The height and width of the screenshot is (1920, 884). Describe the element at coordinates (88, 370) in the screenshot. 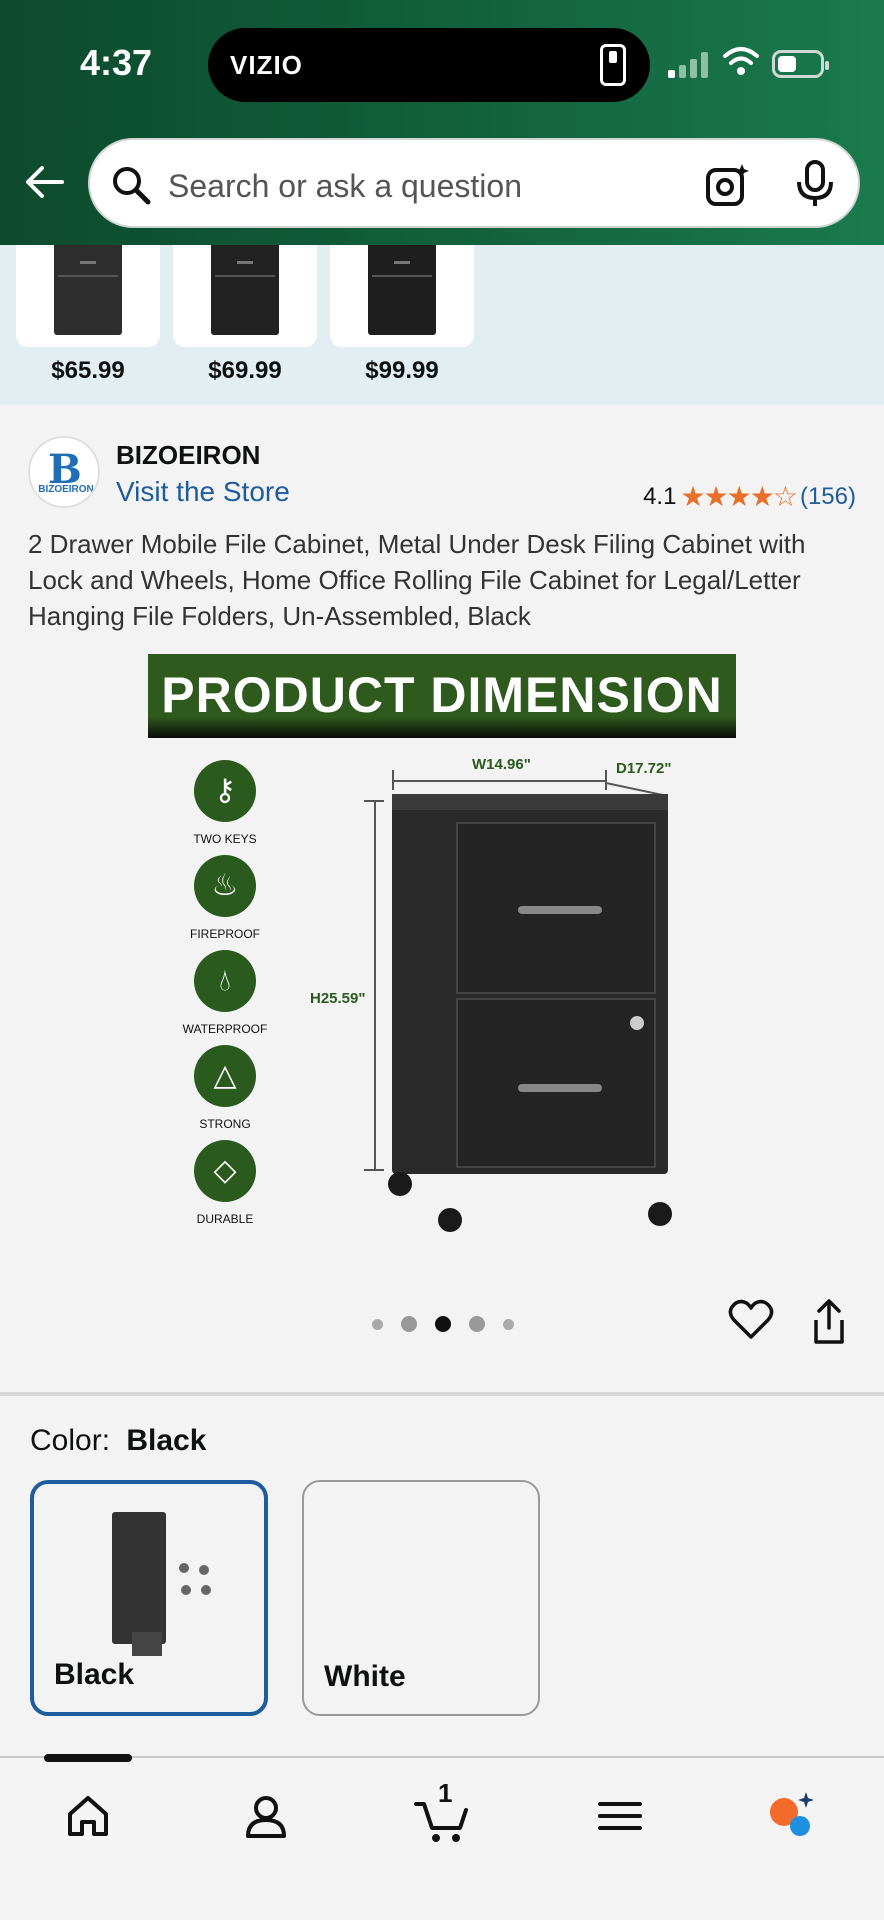

I see `related-product-price: $65.99` at that location.